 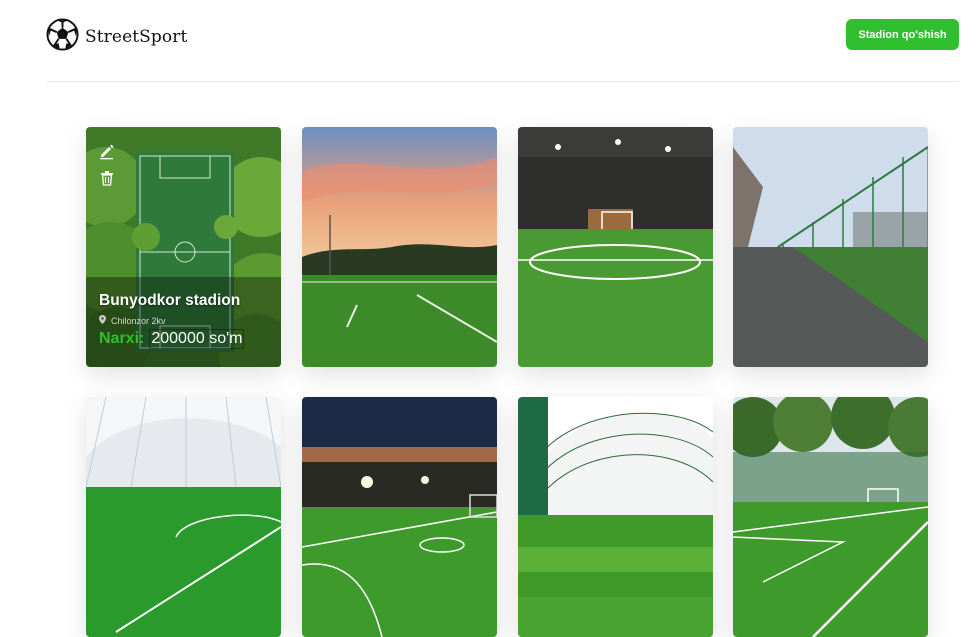 I want to click on add-stadium-button: Stadion qo'shish, so click(x=902, y=34).